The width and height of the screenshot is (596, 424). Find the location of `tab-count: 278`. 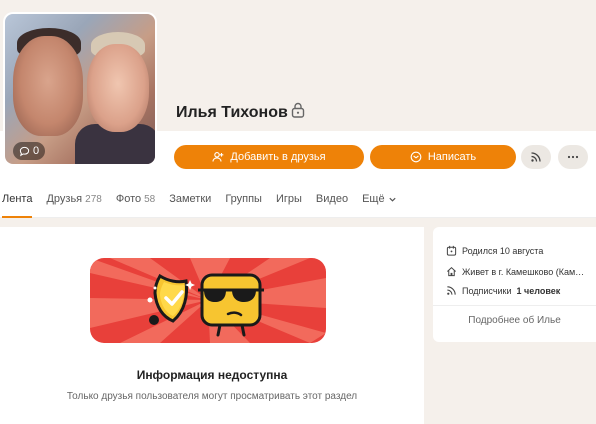

tab-count: 278 is located at coordinates (93, 199).